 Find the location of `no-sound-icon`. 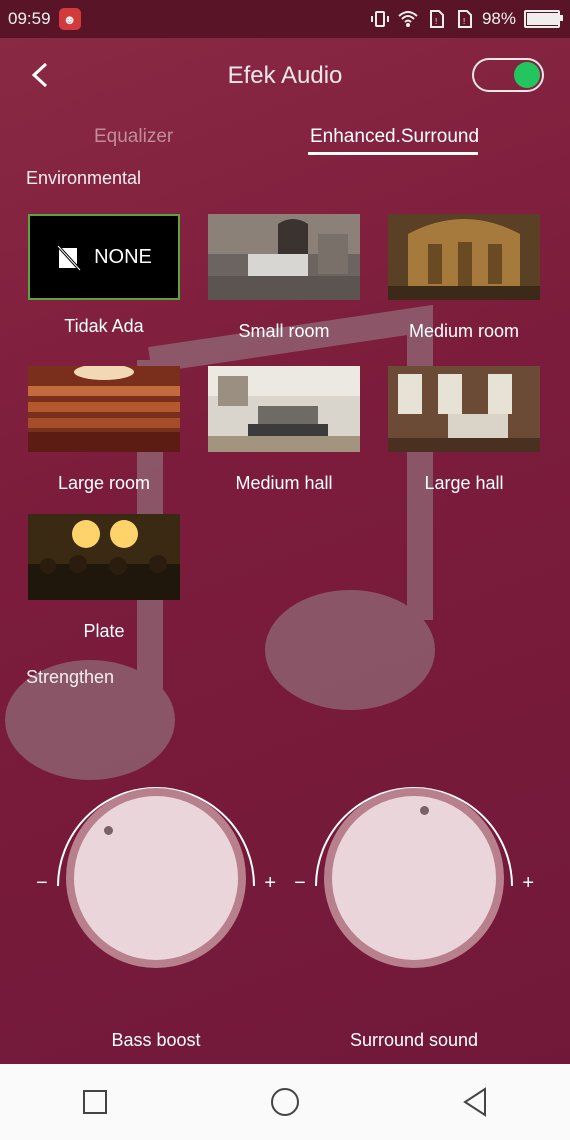

no-sound-icon is located at coordinates (69, 258).